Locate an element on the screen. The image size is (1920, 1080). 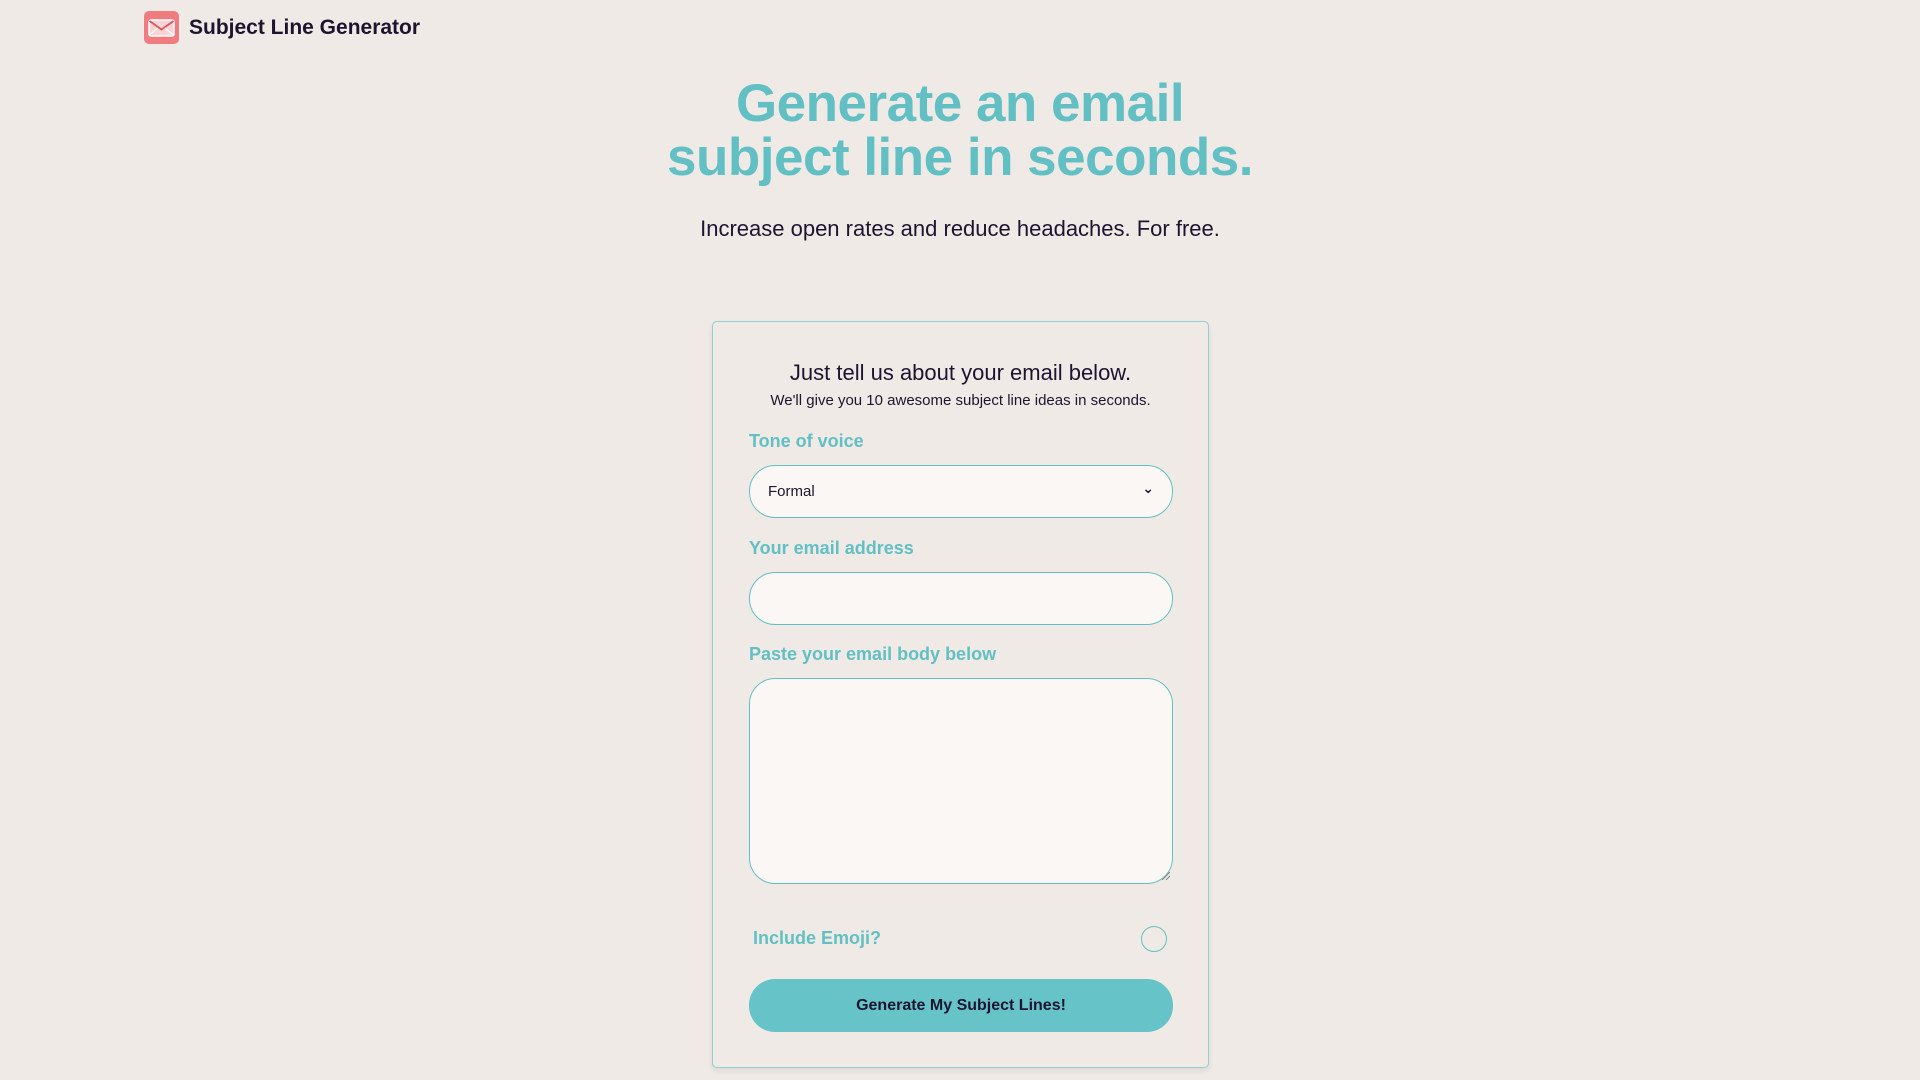
tone-select: Formal ⌄ is located at coordinates (961, 491).